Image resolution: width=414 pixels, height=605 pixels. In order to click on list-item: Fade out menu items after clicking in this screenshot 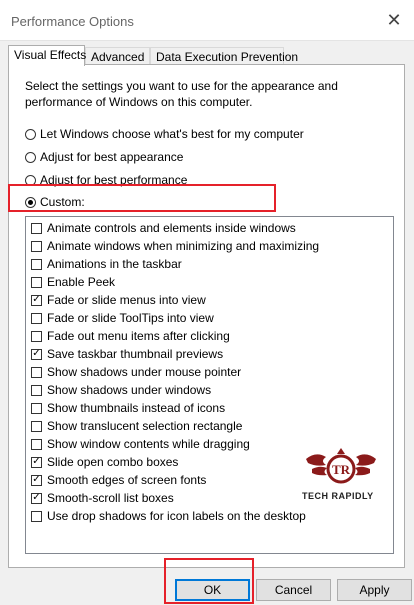, I will do `click(130, 336)`.